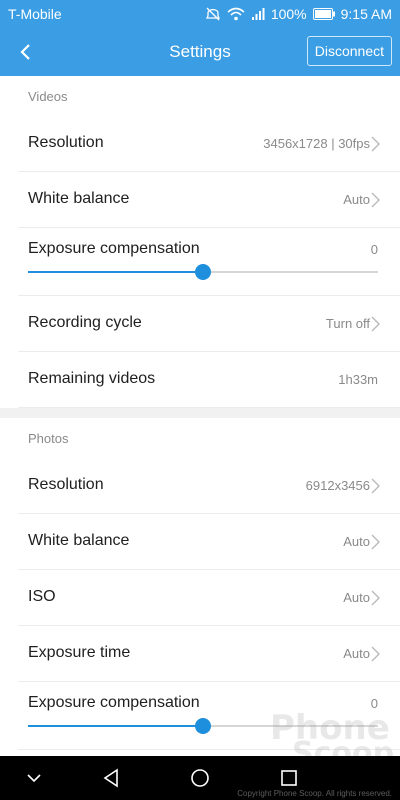  I want to click on status-icons: 100% 9:15 AM, so click(298, 14).